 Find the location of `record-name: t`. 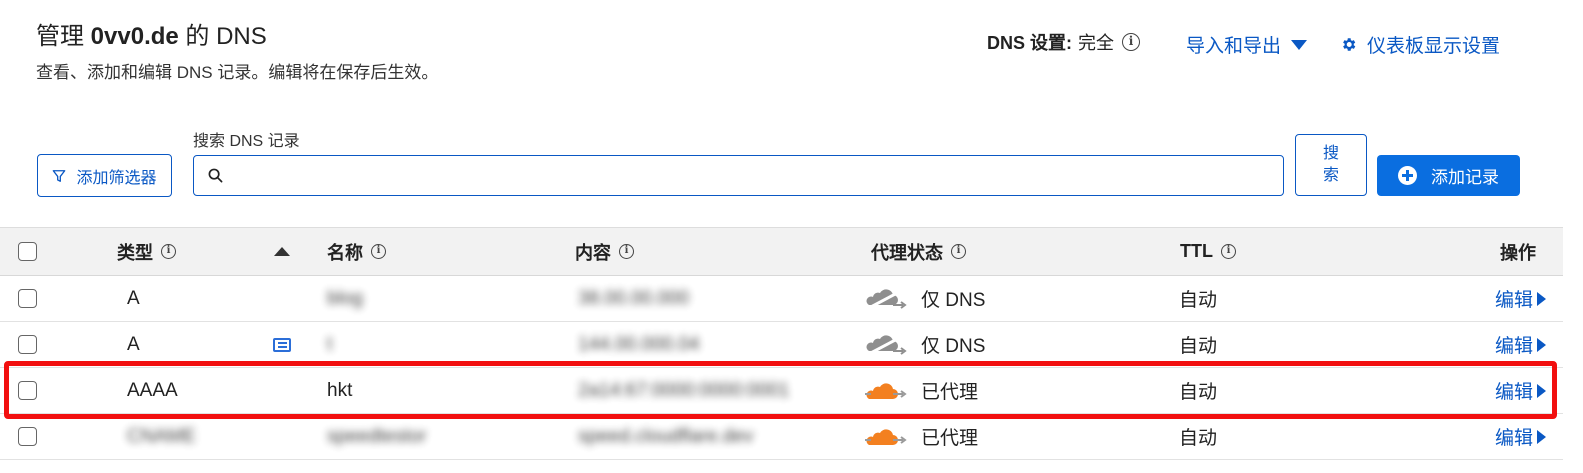

record-name: t is located at coordinates (330, 344).